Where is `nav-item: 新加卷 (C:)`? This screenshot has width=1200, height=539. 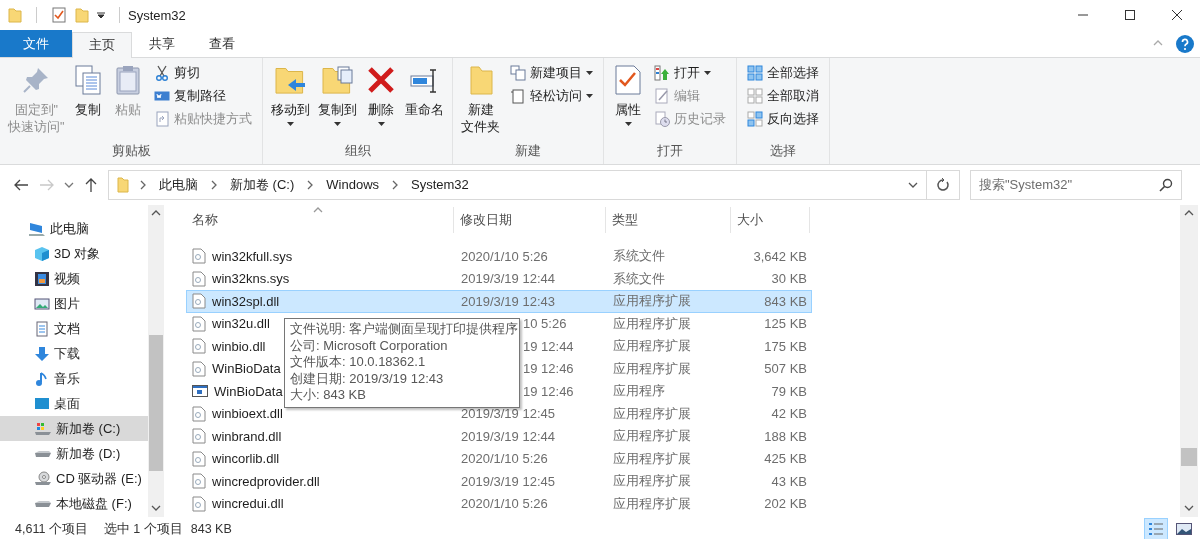
nav-item: 新加卷 (C:) is located at coordinates (74, 428).